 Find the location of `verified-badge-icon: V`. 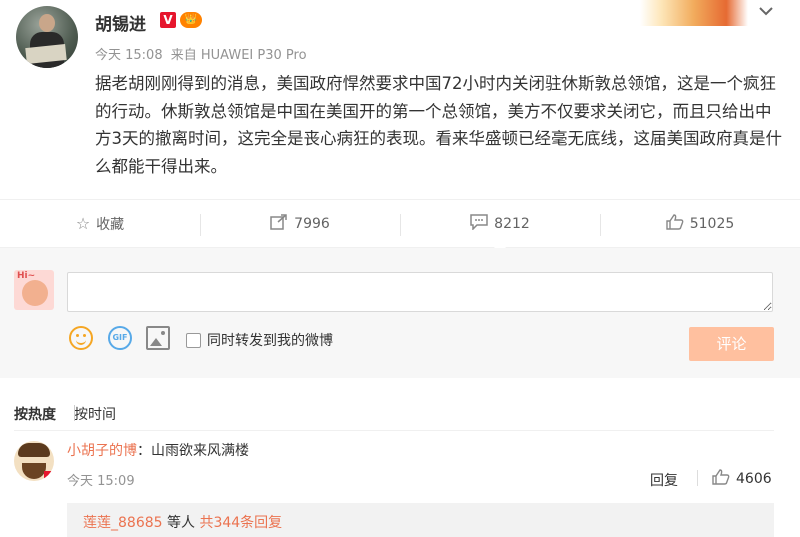

verified-badge-icon: V is located at coordinates (168, 20).